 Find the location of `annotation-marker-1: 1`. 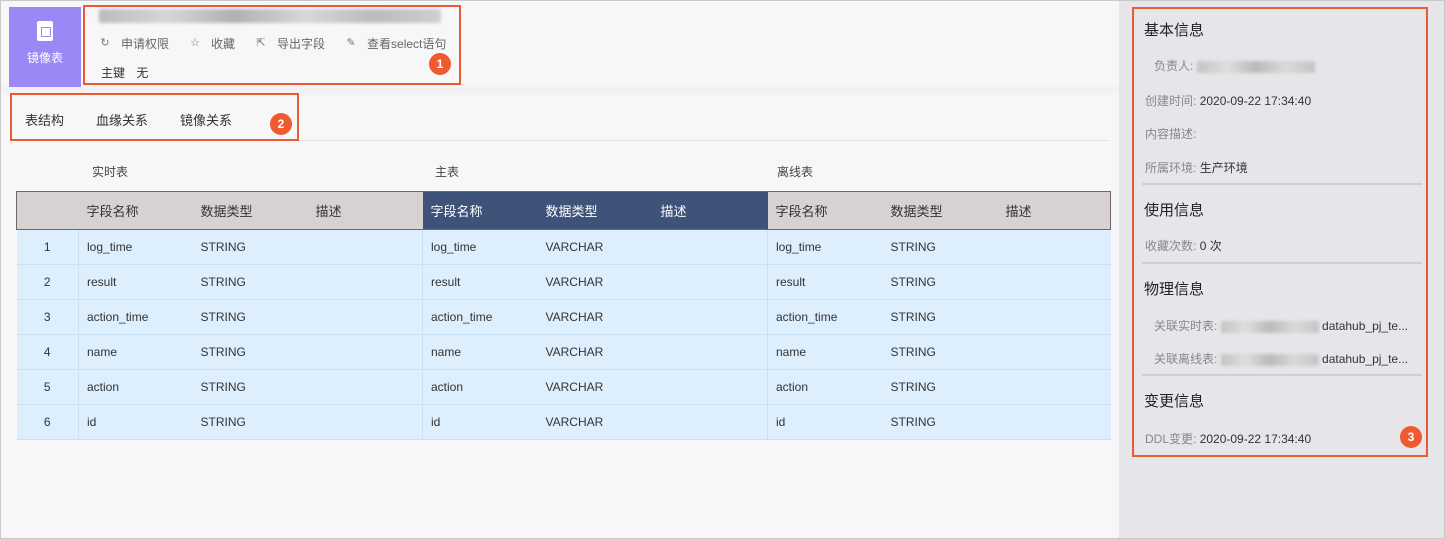

annotation-marker-1: 1 is located at coordinates (440, 64).